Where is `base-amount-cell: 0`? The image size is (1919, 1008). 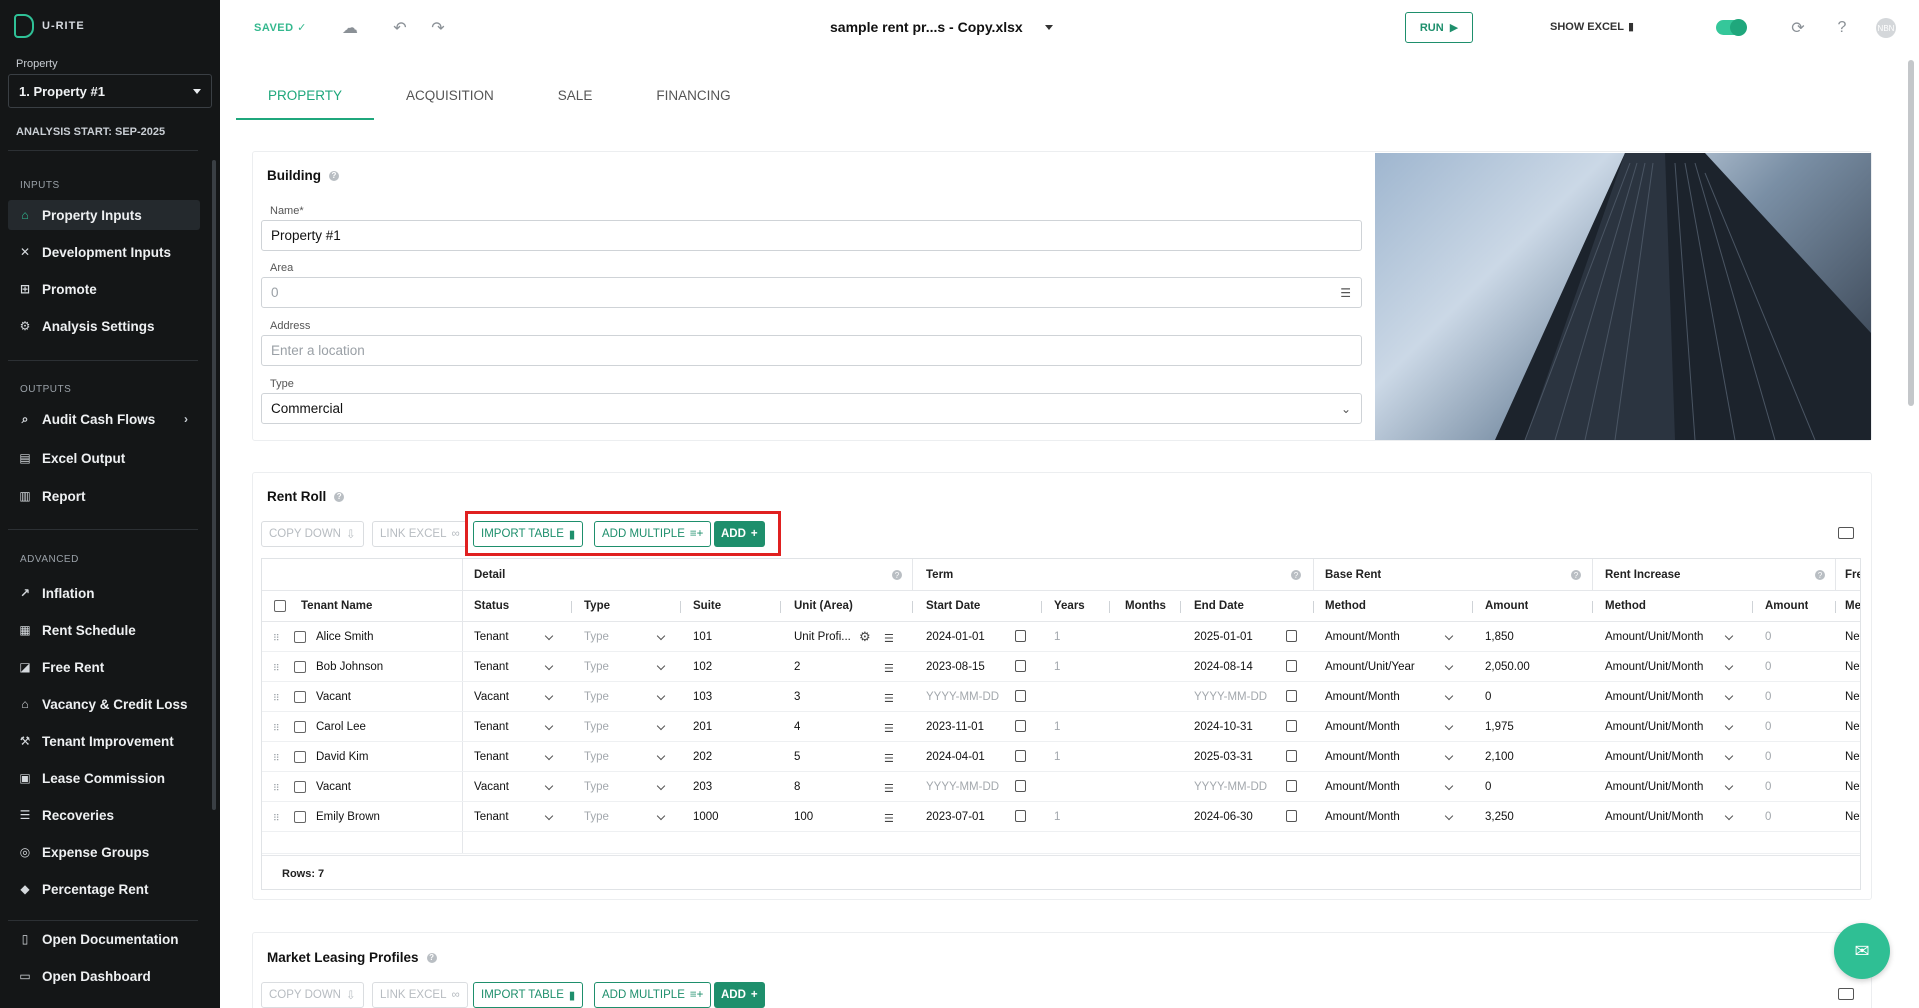
base-amount-cell: 0 is located at coordinates (1488, 786).